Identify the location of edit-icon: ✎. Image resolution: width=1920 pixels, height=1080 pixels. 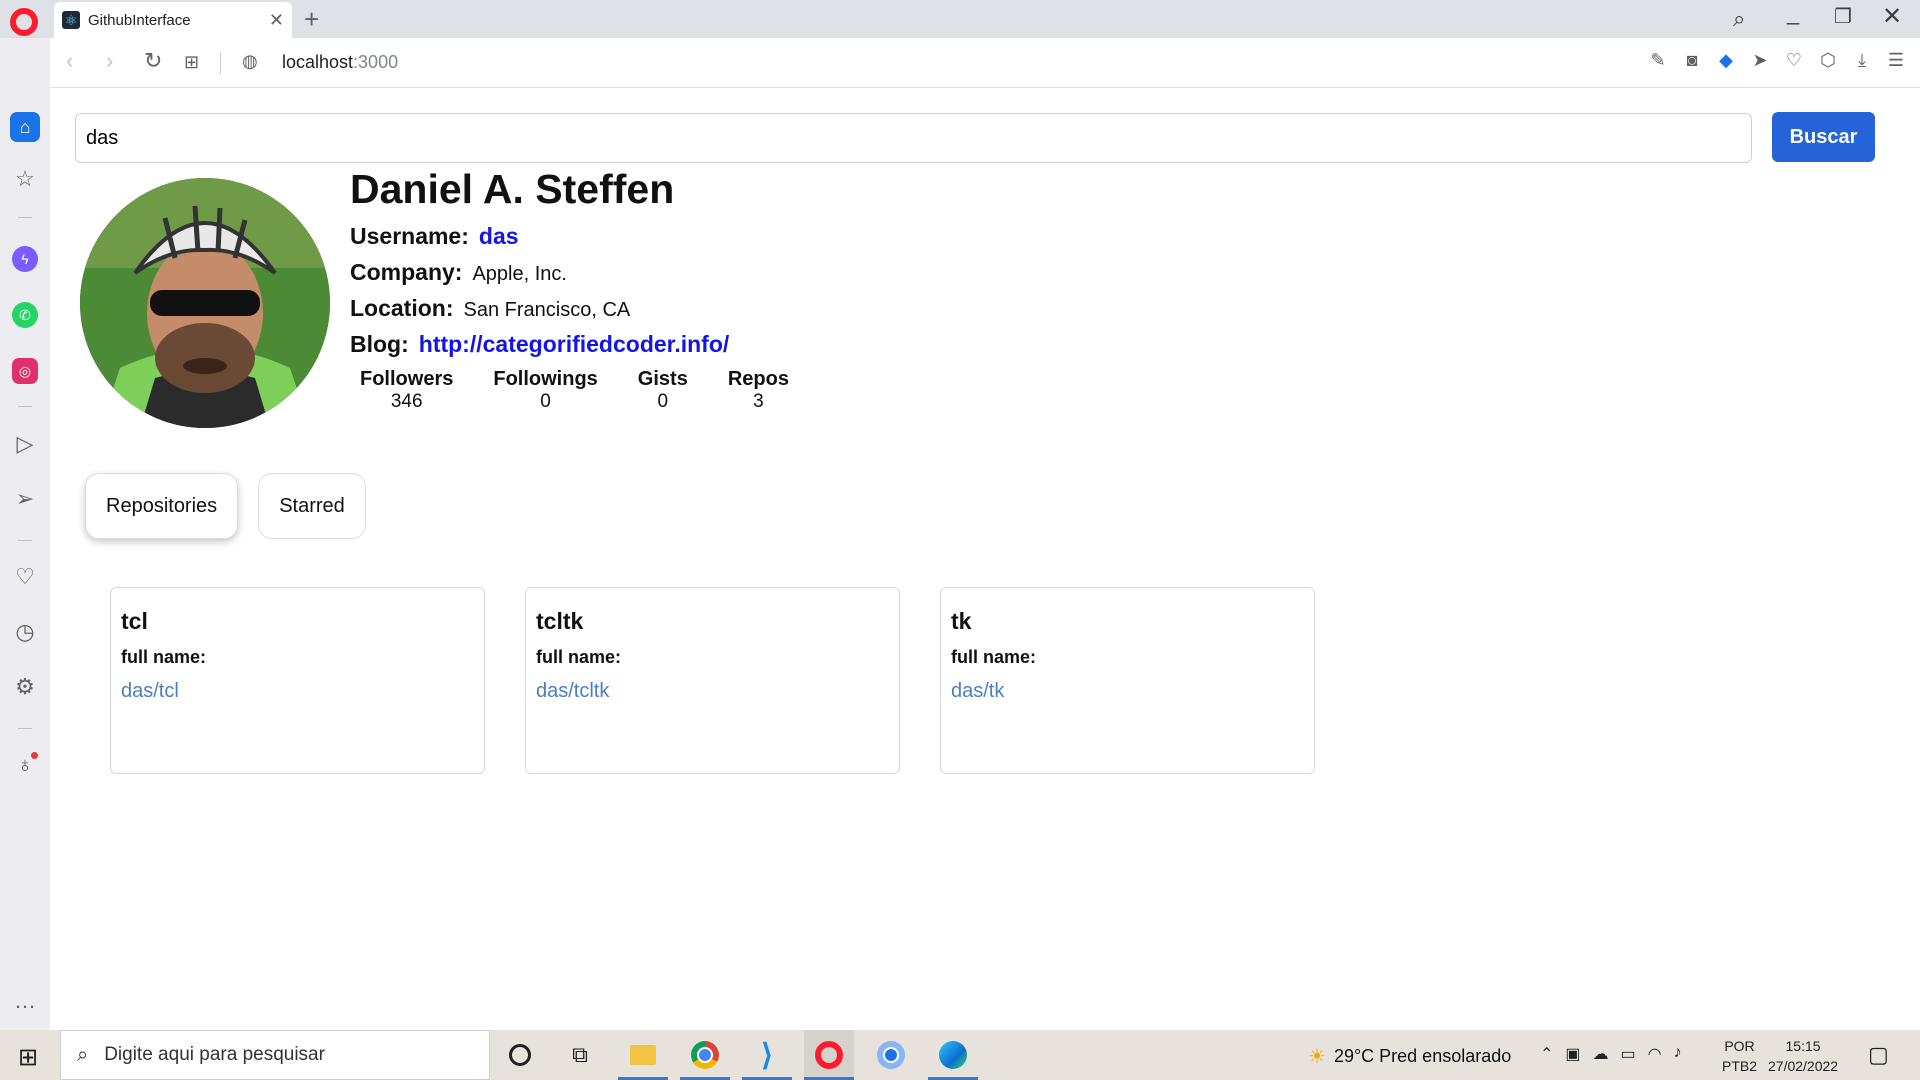
(1658, 60).